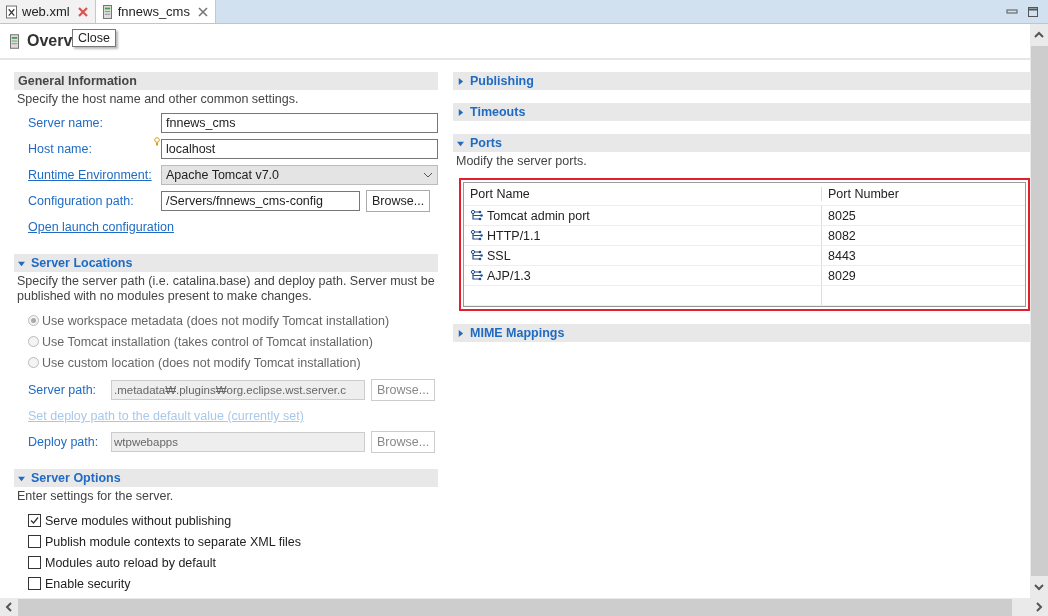 This screenshot has width=1048, height=616. Describe the element at coordinates (155, 11) in the screenshot. I see `editor-tab: fnnews_cms` at that location.